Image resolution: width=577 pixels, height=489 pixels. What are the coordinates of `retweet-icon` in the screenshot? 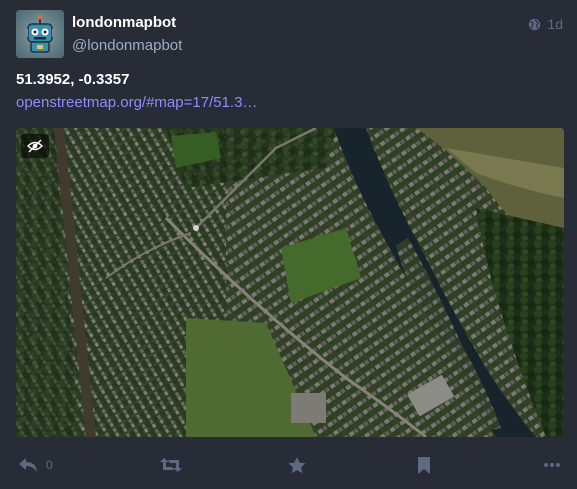 It's located at (171, 465).